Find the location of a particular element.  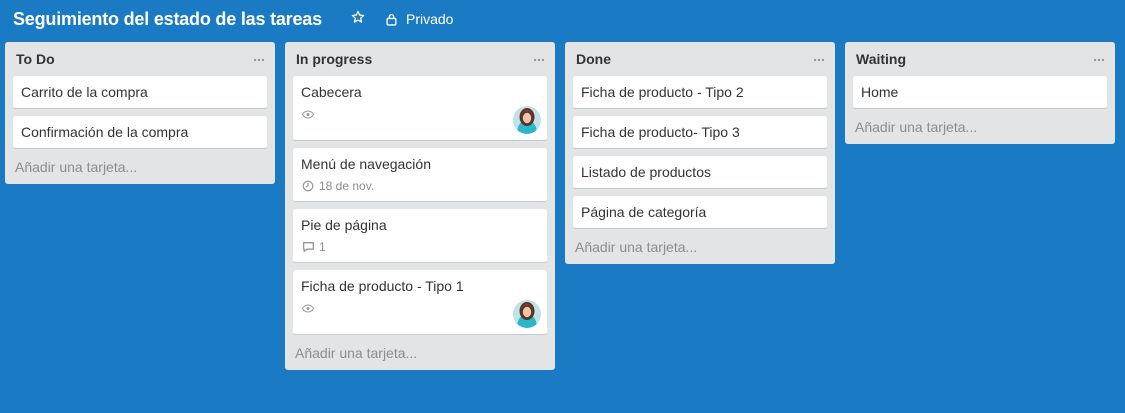

card: Ficha de producto- Tipo 3 is located at coordinates (700, 132).